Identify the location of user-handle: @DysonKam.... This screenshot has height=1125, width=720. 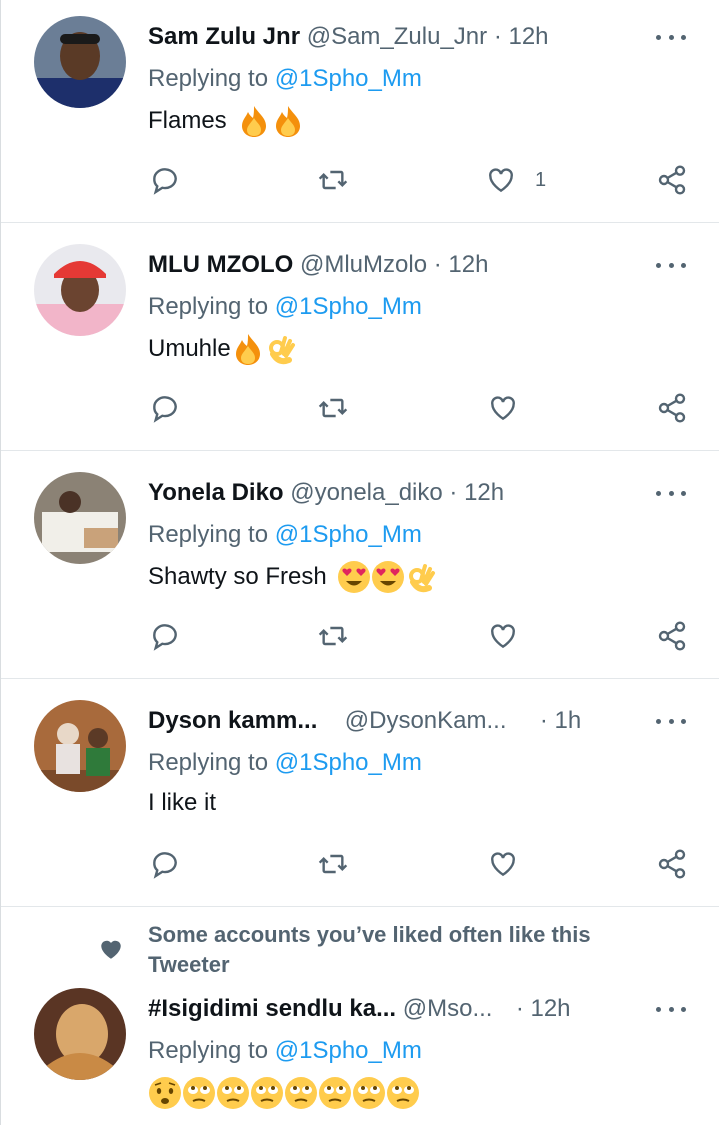
(426, 720).